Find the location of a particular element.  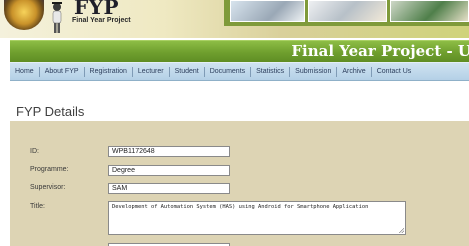

nav-lecturer: Lecturer is located at coordinates (151, 71).